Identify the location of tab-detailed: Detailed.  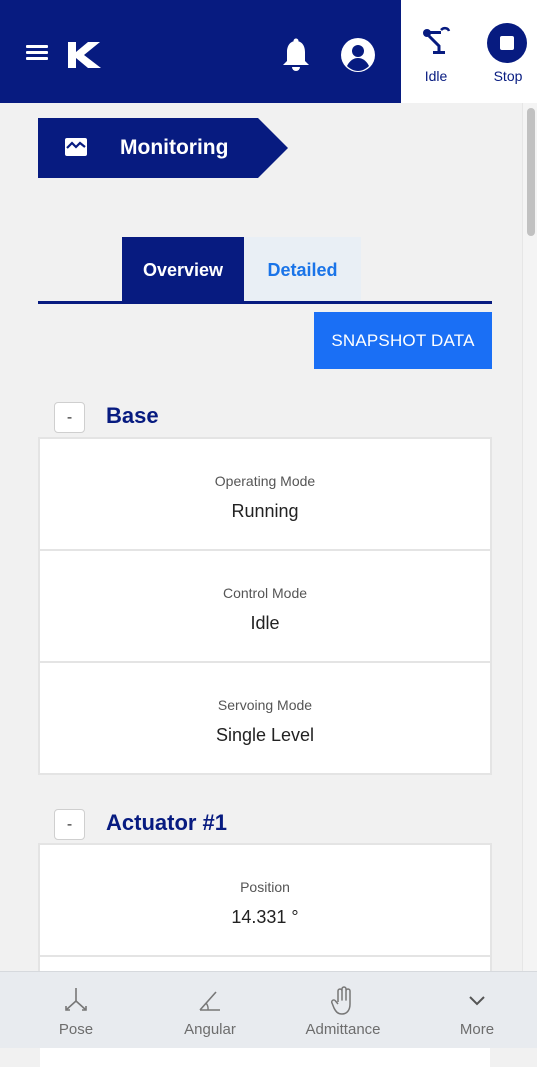
(302, 270).